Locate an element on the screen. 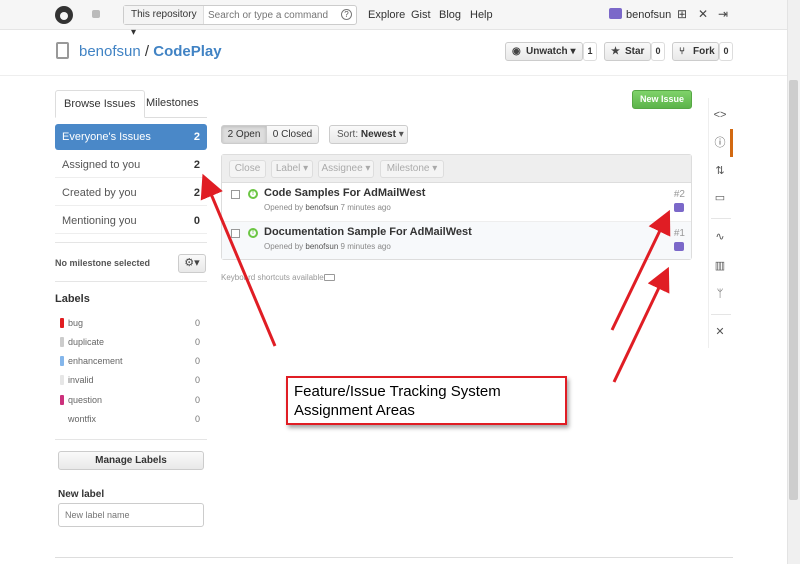  repo-sidebar-divider is located at coordinates (721, 314).